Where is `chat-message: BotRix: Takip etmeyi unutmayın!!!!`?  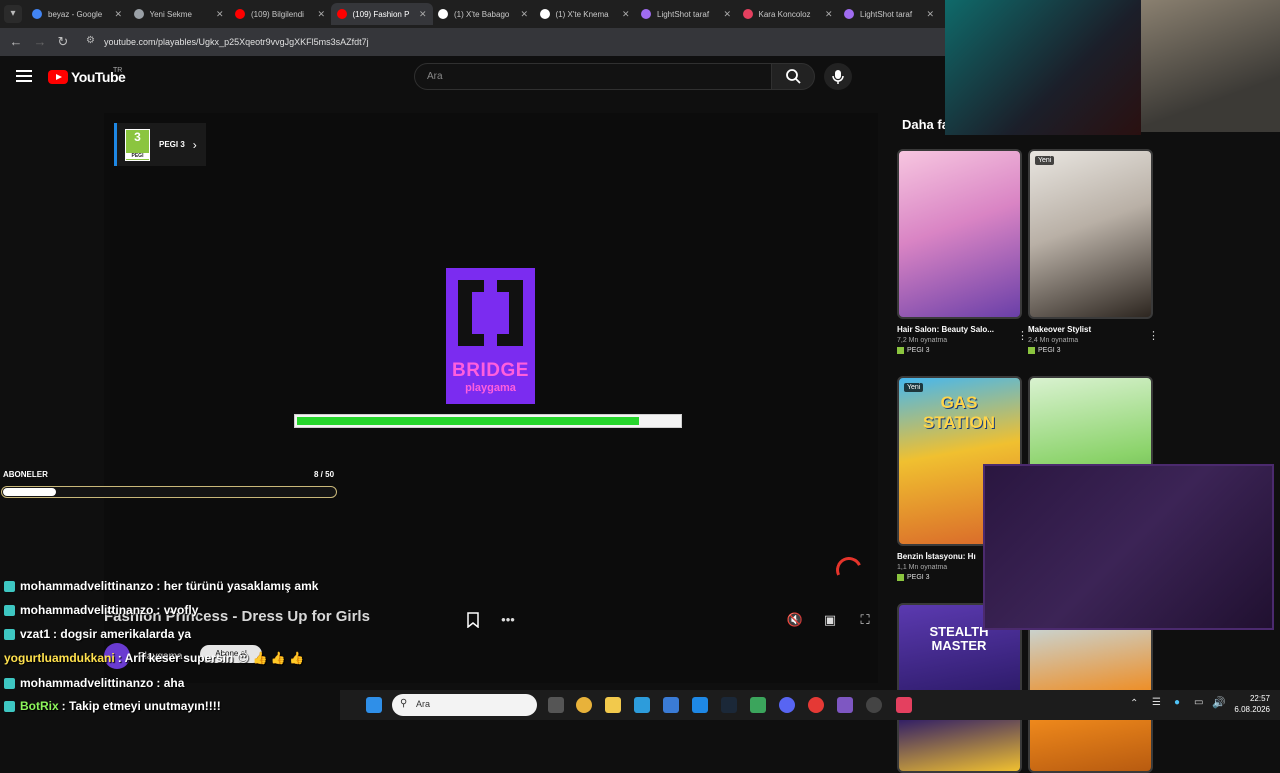 chat-message: BotRix: Takip etmeyi unutmayın!!!! is located at coordinates (112, 706).